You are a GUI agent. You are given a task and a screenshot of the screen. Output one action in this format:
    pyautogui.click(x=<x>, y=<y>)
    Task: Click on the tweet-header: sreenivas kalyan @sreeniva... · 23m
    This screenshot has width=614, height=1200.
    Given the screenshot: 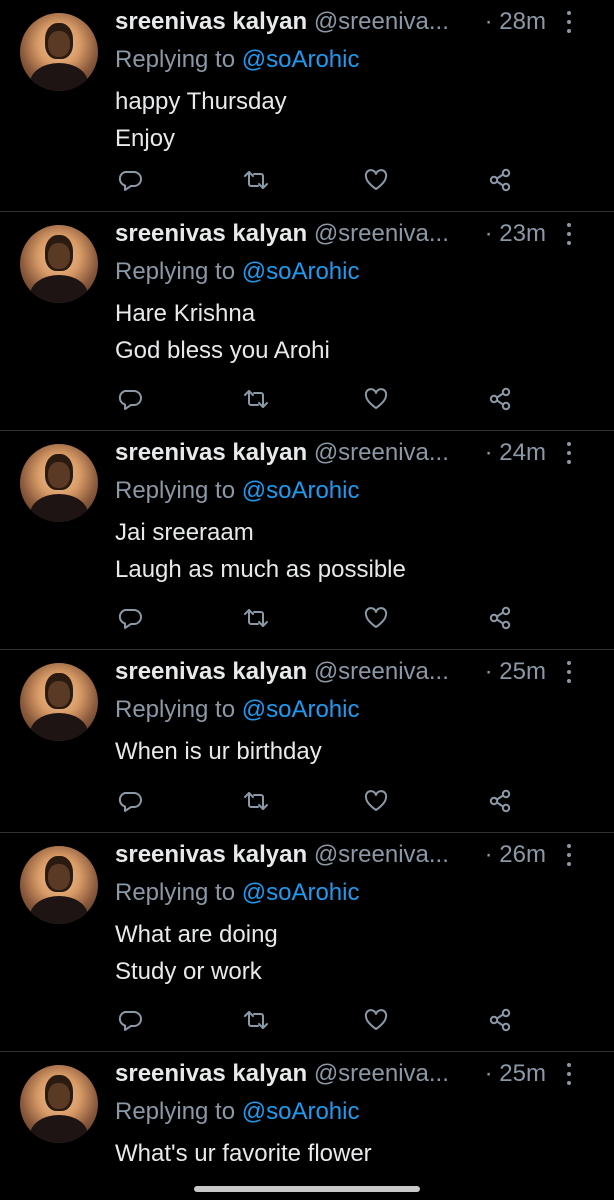 What is the action you would take?
    pyautogui.click(x=354, y=235)
    